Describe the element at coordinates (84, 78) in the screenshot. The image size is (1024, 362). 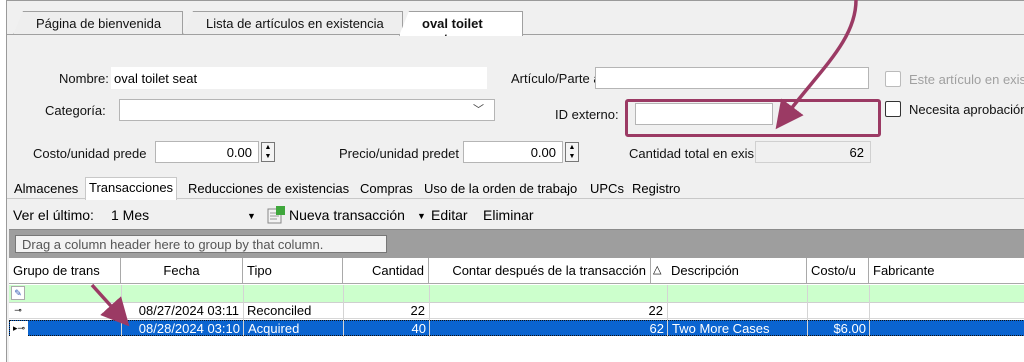
I see `nombre-label: Nombre:` at that location.